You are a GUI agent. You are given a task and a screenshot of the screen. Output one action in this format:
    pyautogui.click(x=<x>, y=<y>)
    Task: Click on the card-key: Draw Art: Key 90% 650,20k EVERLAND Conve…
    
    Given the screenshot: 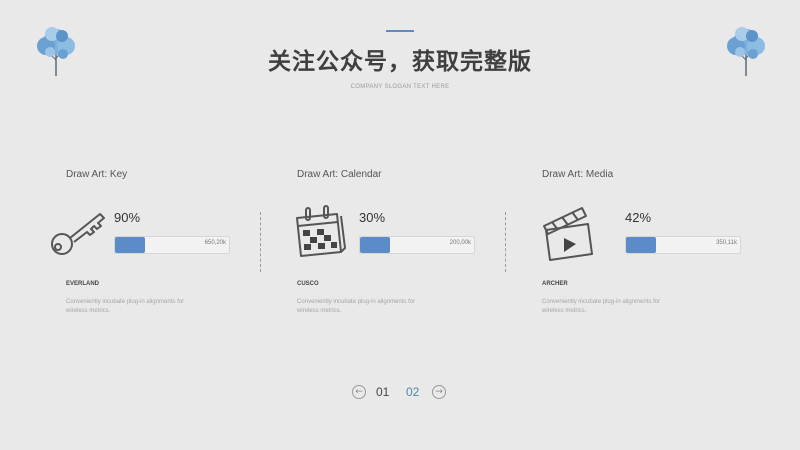 What is the action you would take?
    pyautogui.click(x=161, y=246)
    